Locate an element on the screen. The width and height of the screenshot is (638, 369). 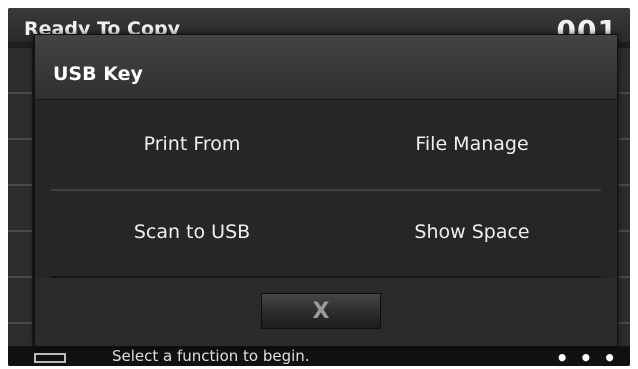
status-message: Select a function to begin. is located at coordinates (211, 356).